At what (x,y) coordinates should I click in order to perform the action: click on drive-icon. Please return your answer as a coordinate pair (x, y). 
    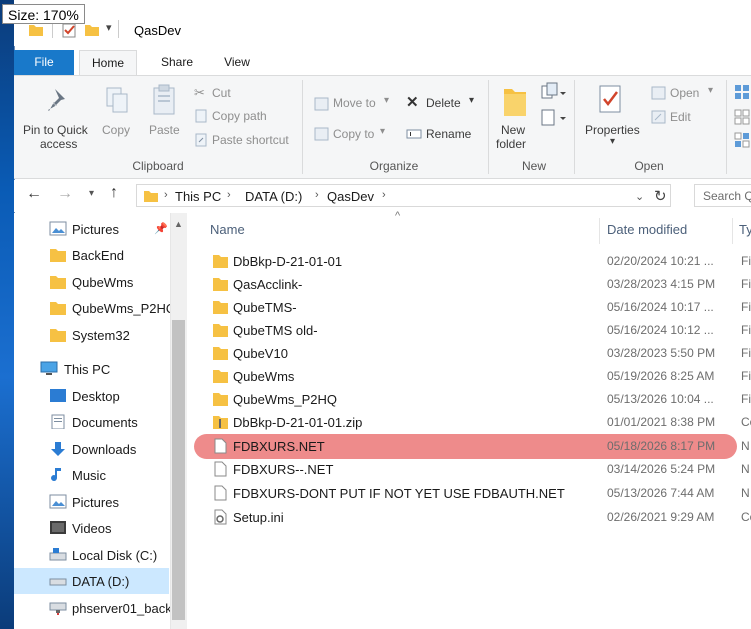
    Looking at the image, I should click on (58, 582).